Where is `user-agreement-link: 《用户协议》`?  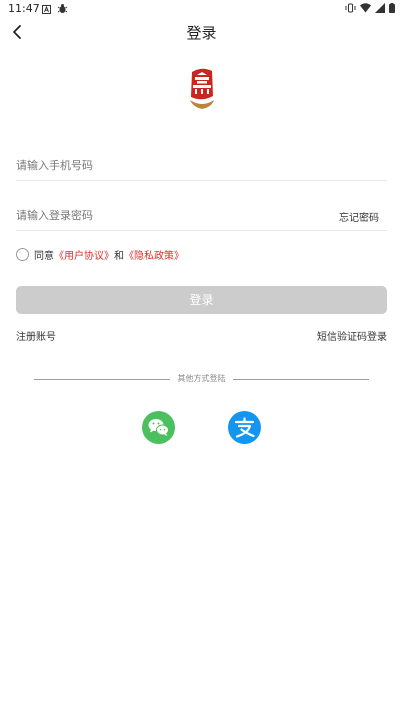
user-agreement-link: 《用户协议》 is located at coordinates (84, 254).